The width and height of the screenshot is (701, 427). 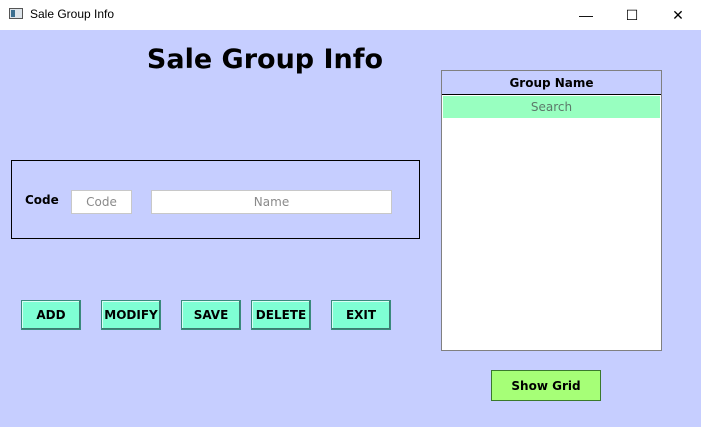 I want to click on maximize-icon: ☐, so click(x=632, y=14).